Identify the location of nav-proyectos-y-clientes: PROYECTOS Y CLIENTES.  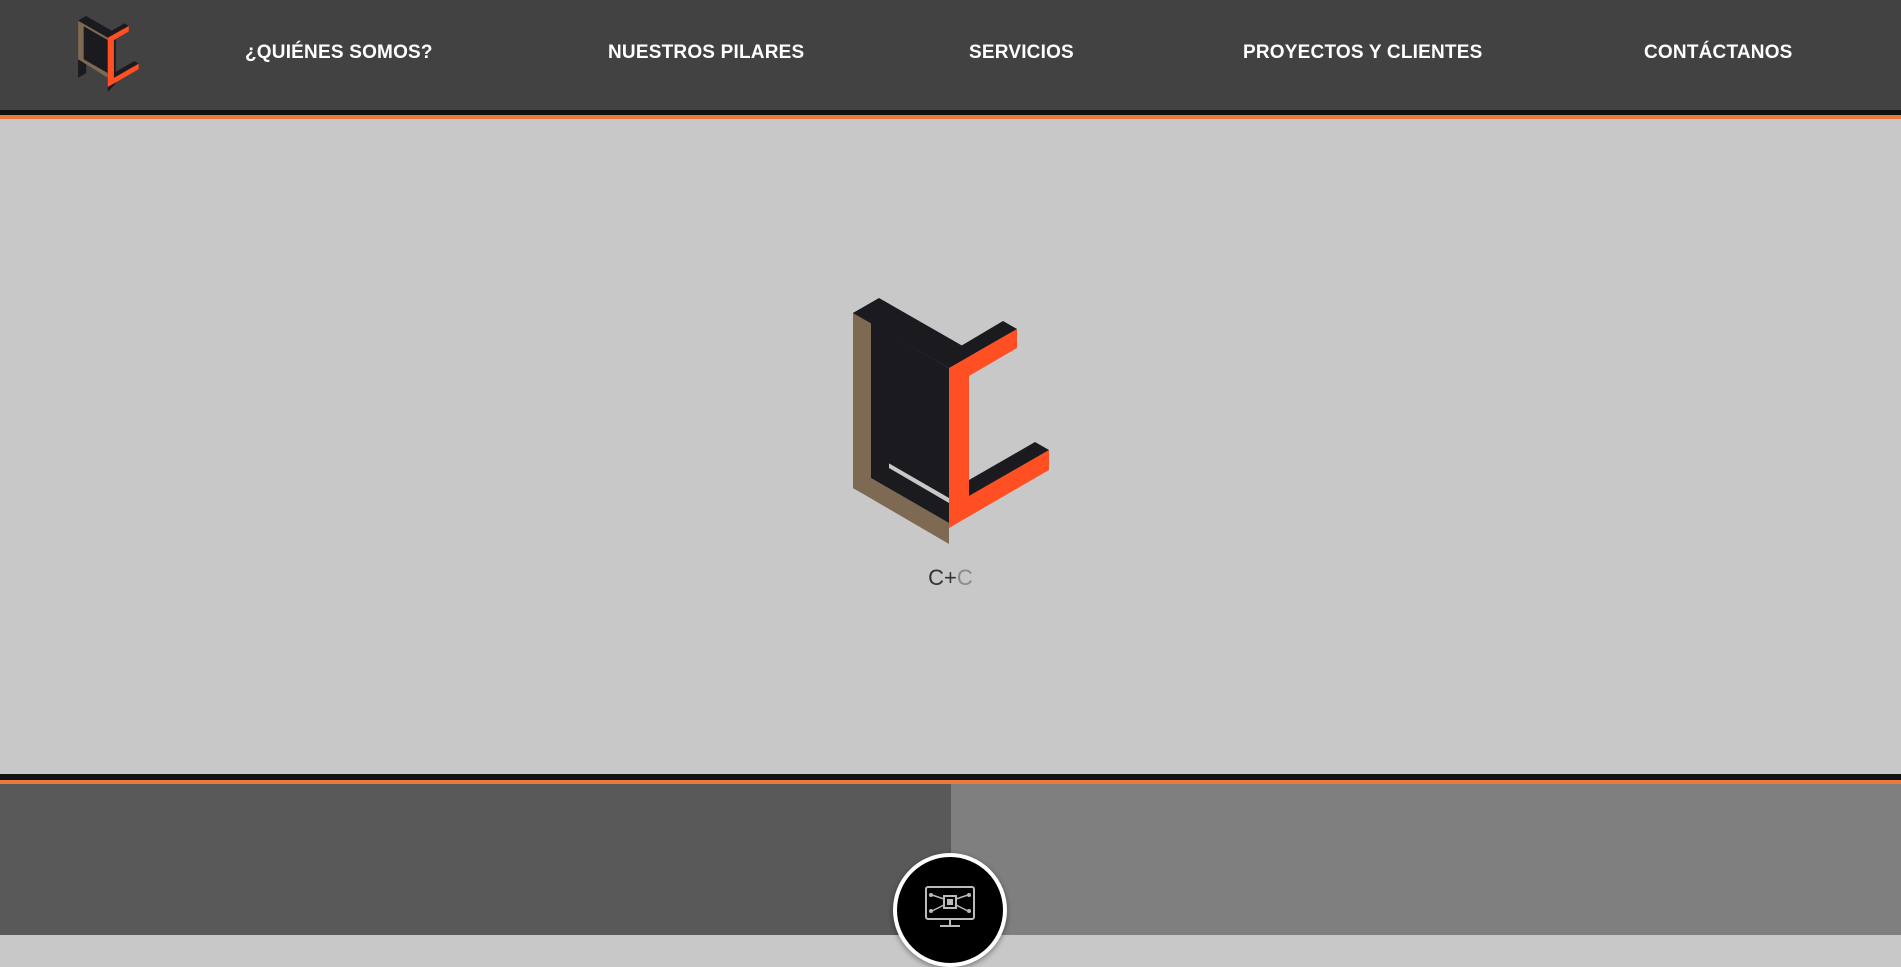
(1362, 53).